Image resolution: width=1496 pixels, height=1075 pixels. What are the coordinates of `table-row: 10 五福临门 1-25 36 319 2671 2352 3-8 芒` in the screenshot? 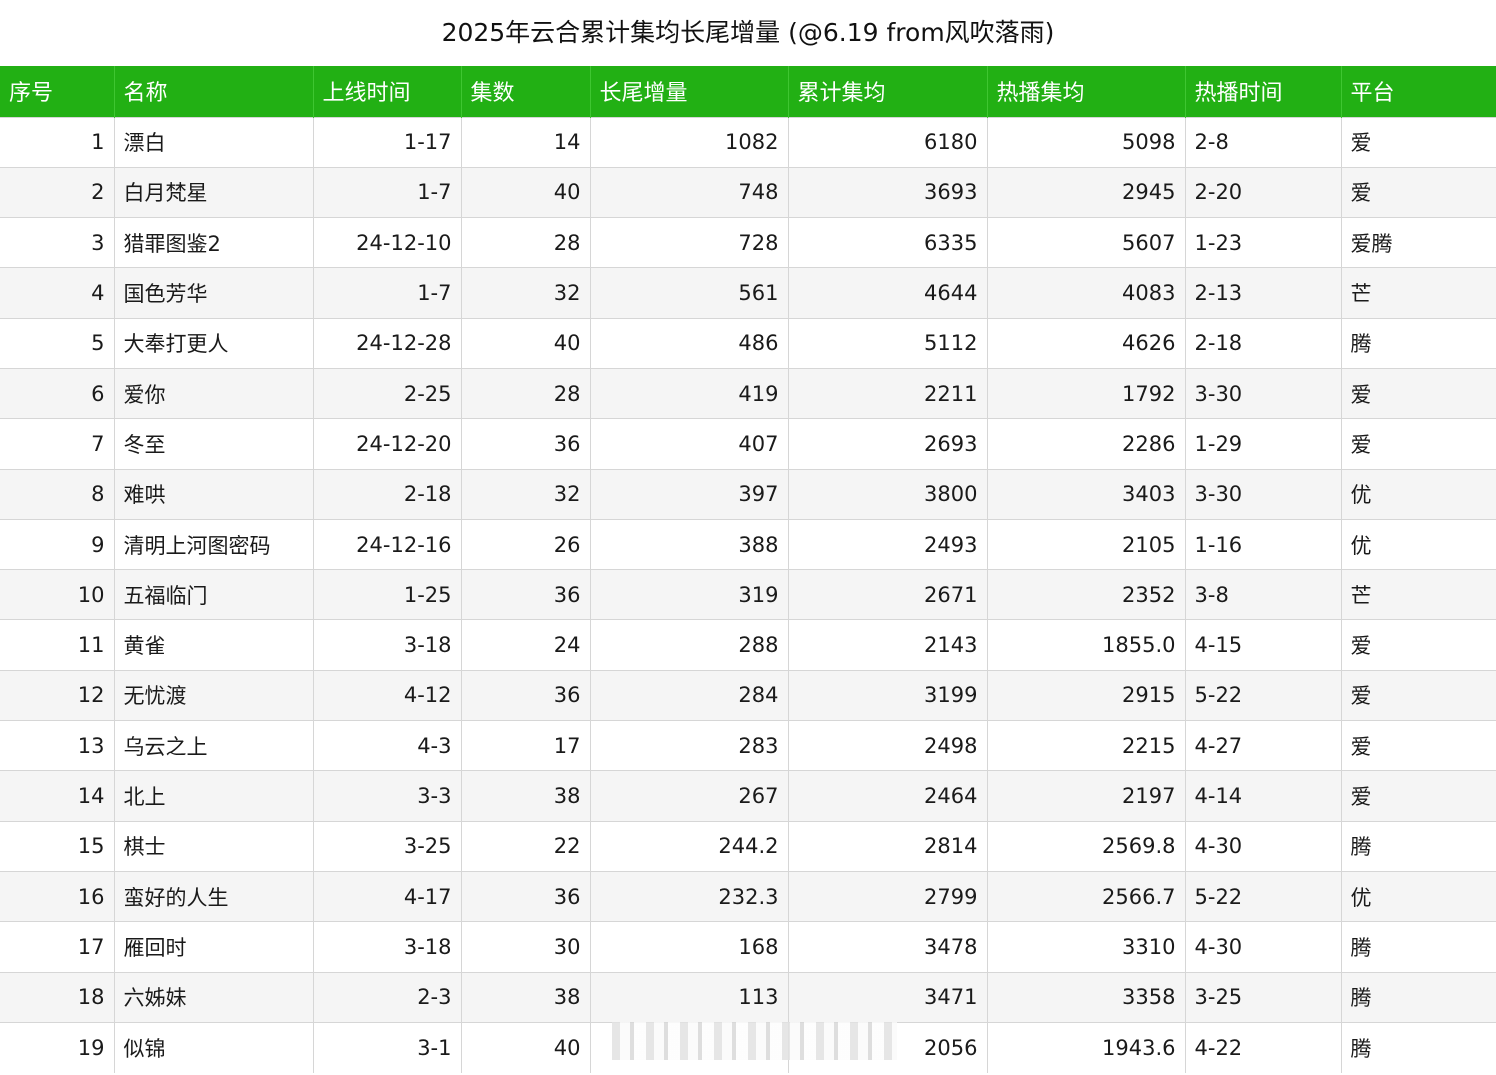 It's located at (748, 594).